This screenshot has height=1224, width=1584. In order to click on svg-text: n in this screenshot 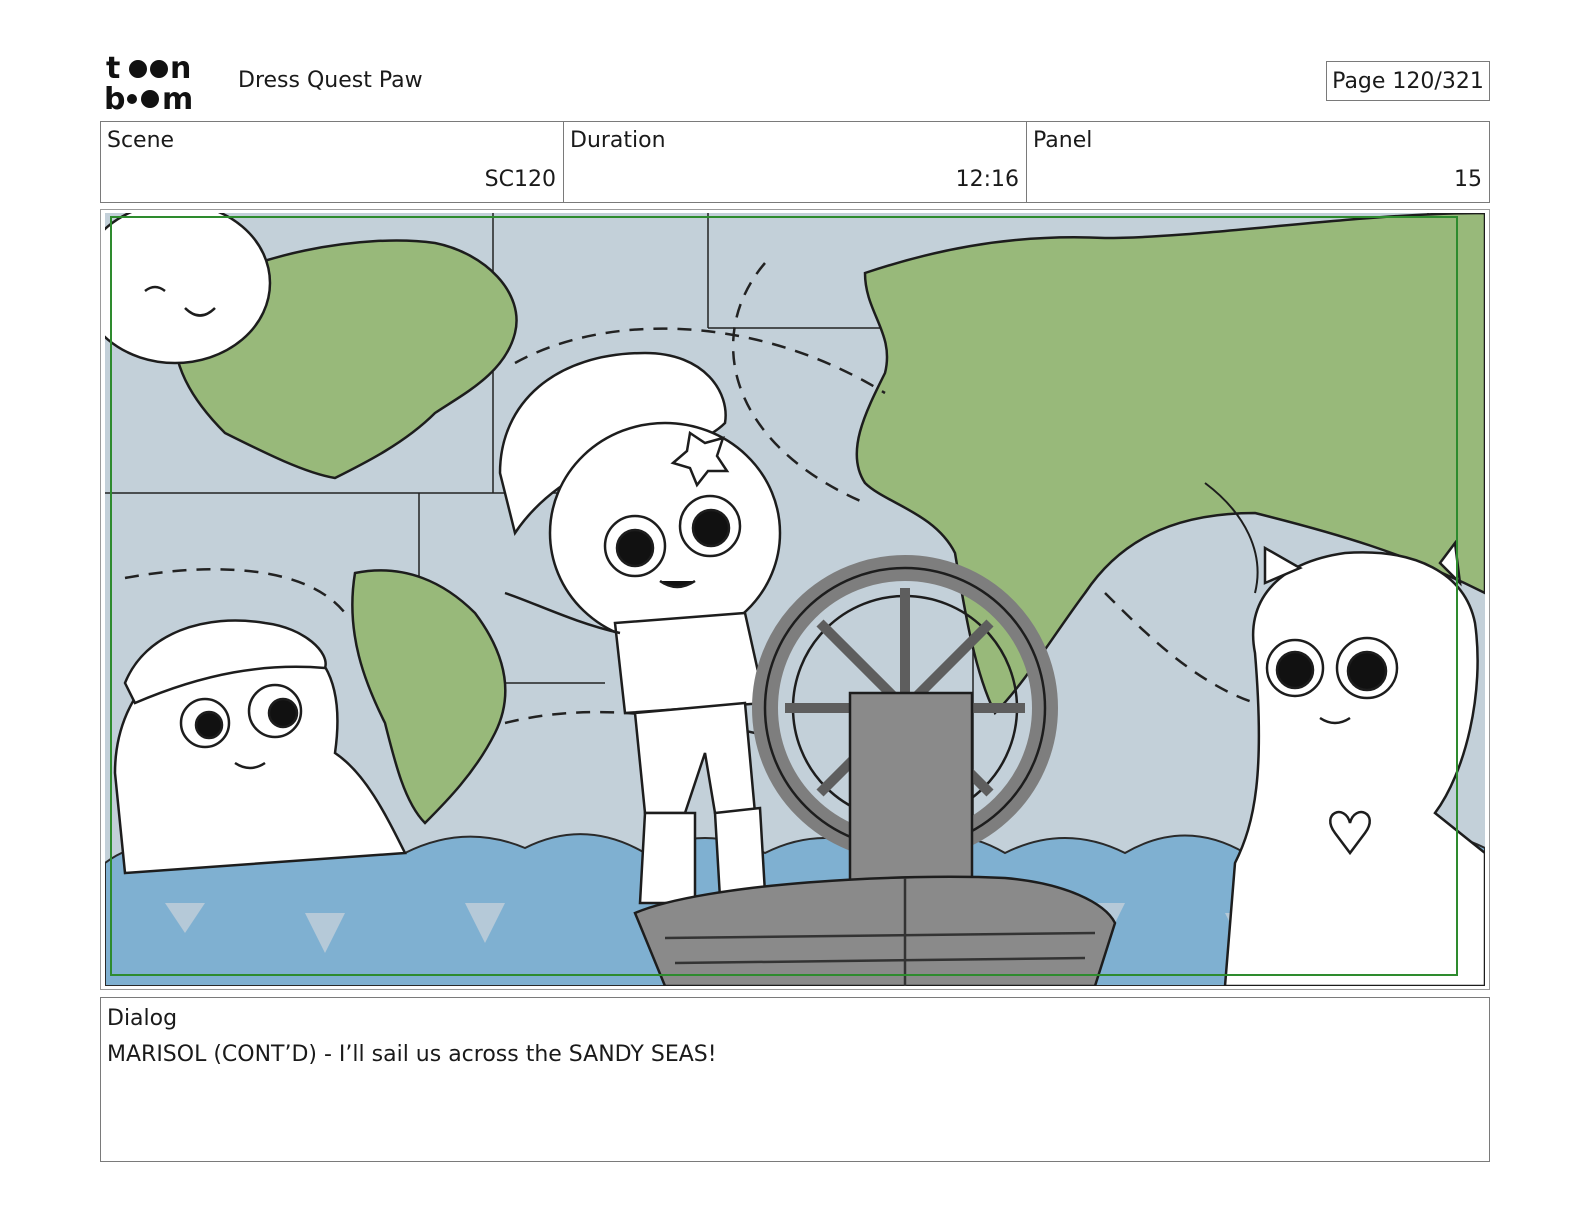, I will do `click(180, 69)`.